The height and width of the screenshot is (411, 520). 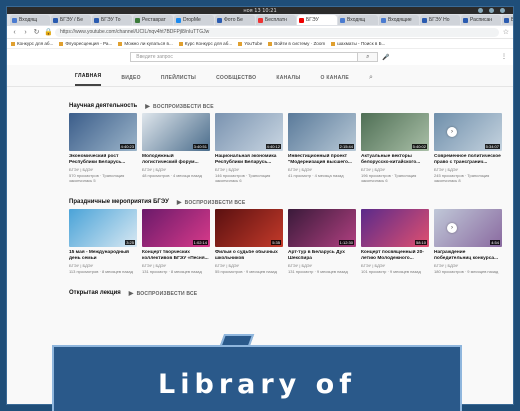 I want to click on video-thumbnail: 3:40:51, so click(x=176, y=132).